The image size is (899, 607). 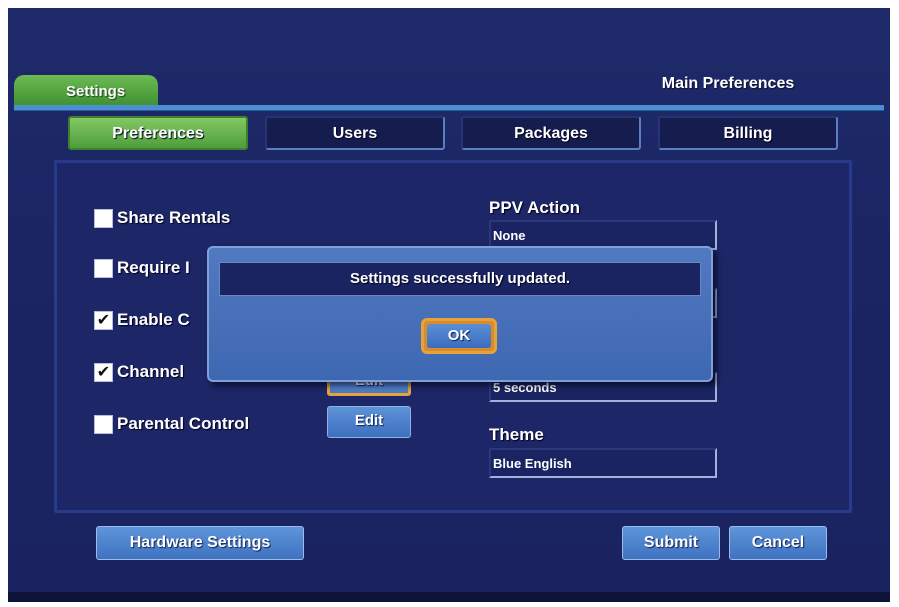 What do you see at coordinates (534, 207) in the screenshot?
I see `ppv-action-label: PPV Action` at bounding box center [534, 207].